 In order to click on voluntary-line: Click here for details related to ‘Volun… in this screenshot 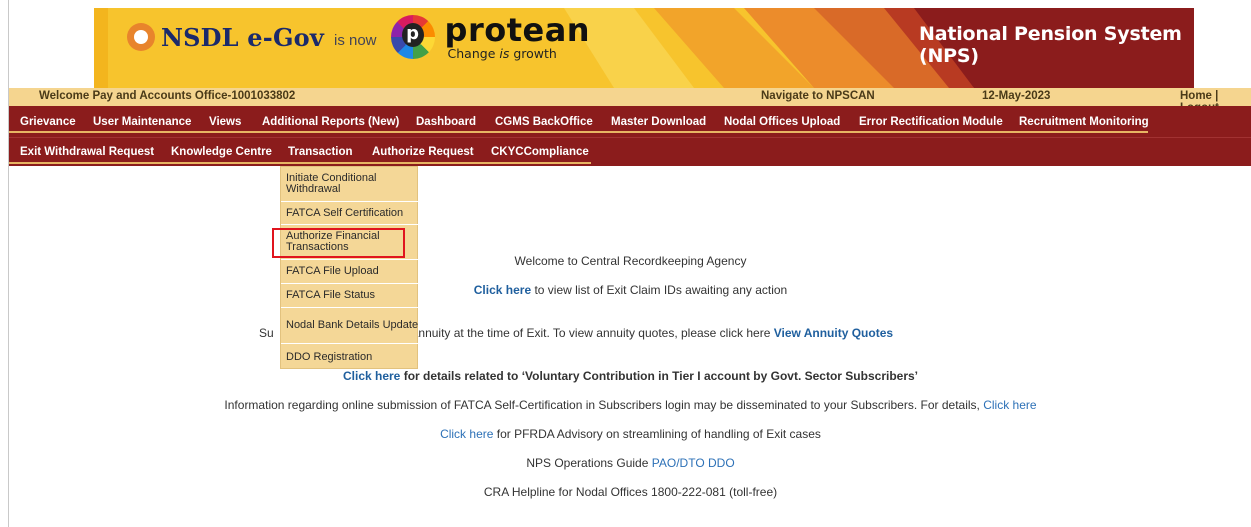, I will do `click(630, 376)`.